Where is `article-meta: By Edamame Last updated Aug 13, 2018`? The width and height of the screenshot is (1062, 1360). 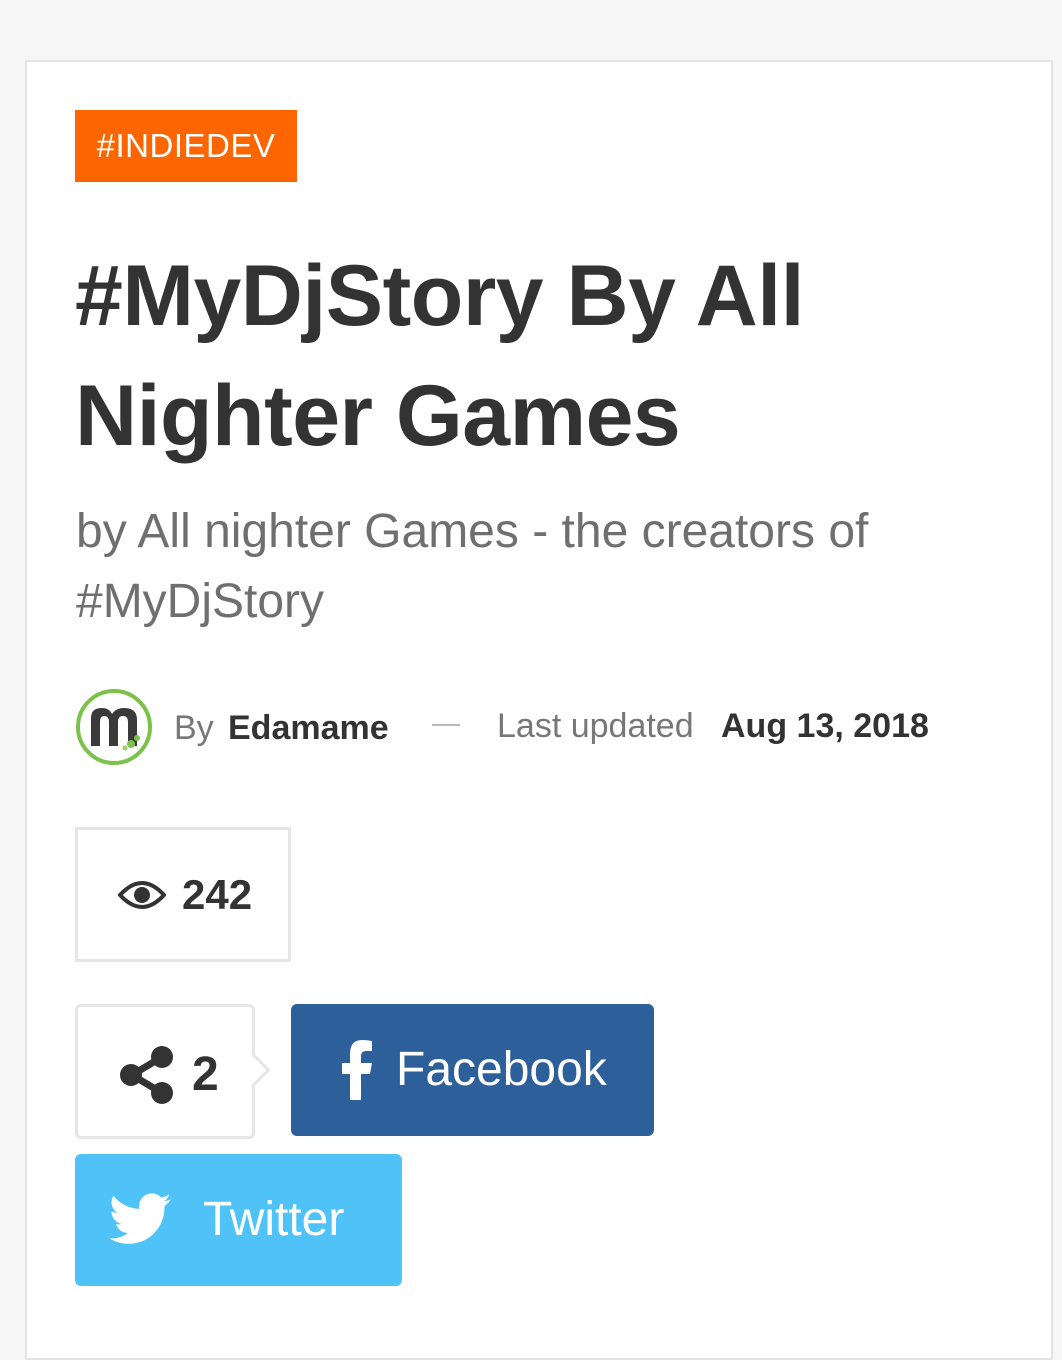 article-meta: By Edamame Last updated Aug 13, 2018 is located at coordinates (545, 728).